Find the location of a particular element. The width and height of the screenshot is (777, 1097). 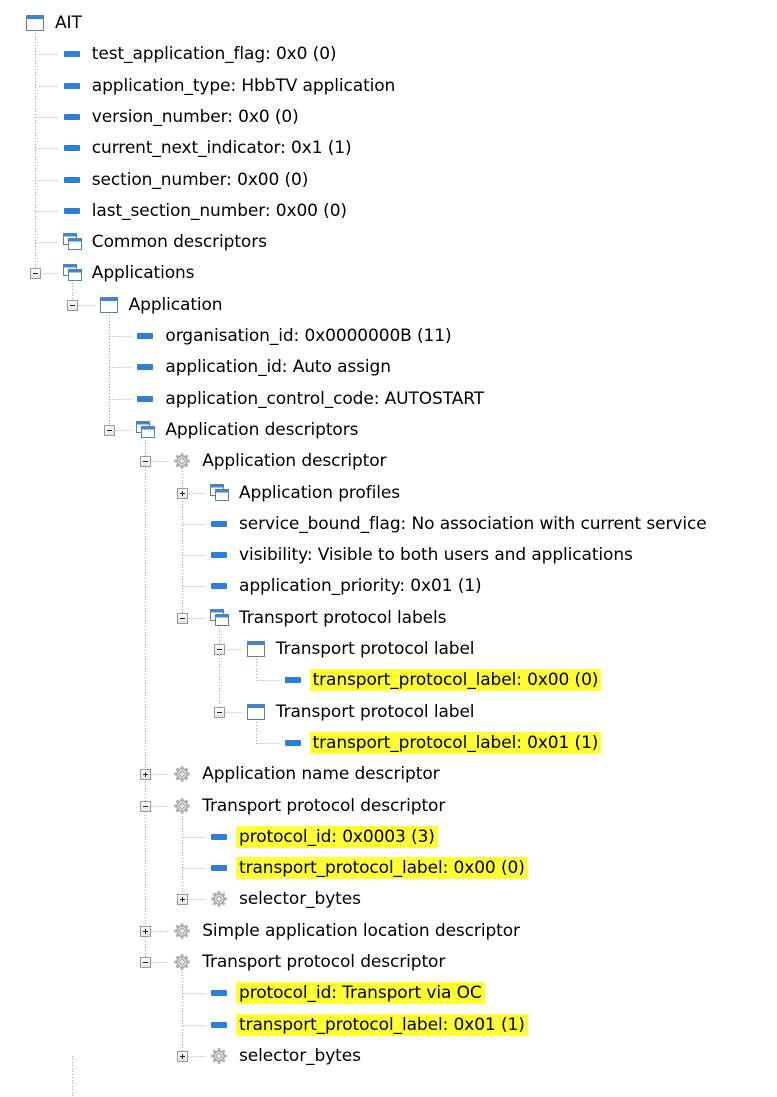

node-transport-protocol-descriptor-1: Transport protocol descriptor is located at coordinates (309, 805).